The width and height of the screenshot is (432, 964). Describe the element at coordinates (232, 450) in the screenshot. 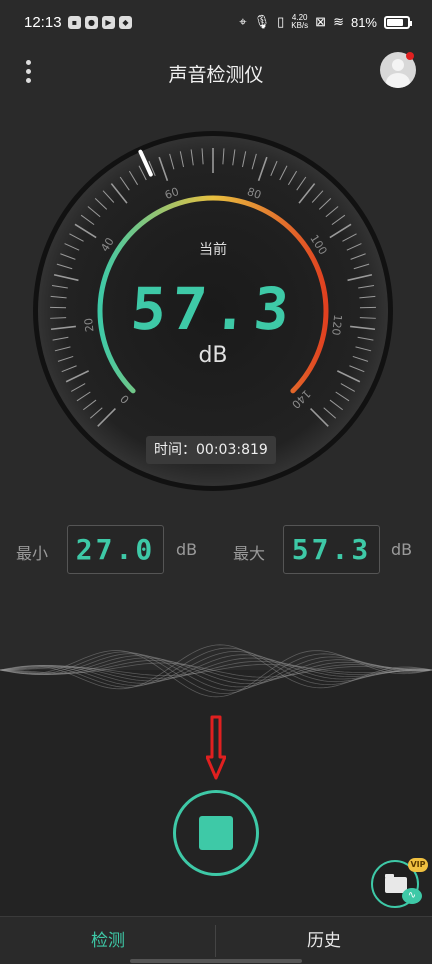

I see `elapsed-time-value: 00:03:819` at that location.